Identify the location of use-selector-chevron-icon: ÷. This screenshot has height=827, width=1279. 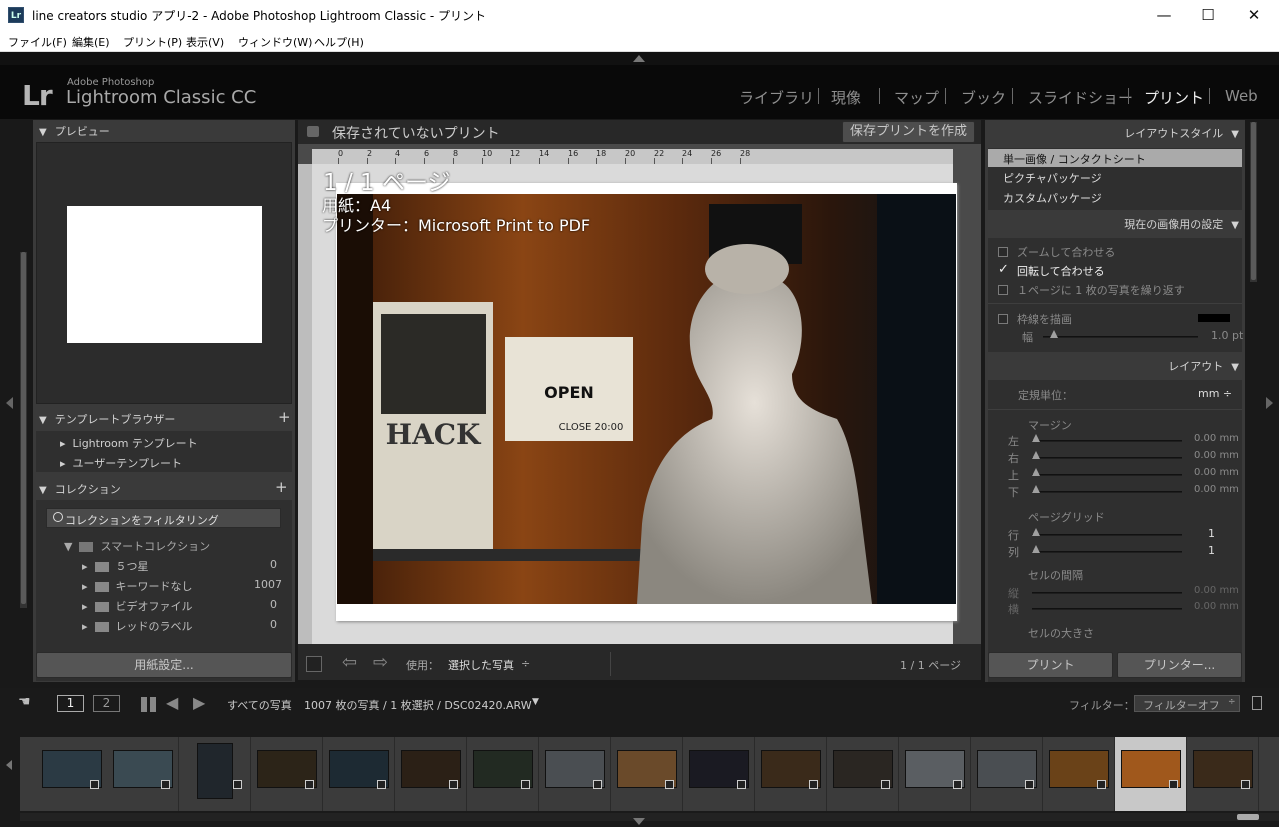
(525, 663).